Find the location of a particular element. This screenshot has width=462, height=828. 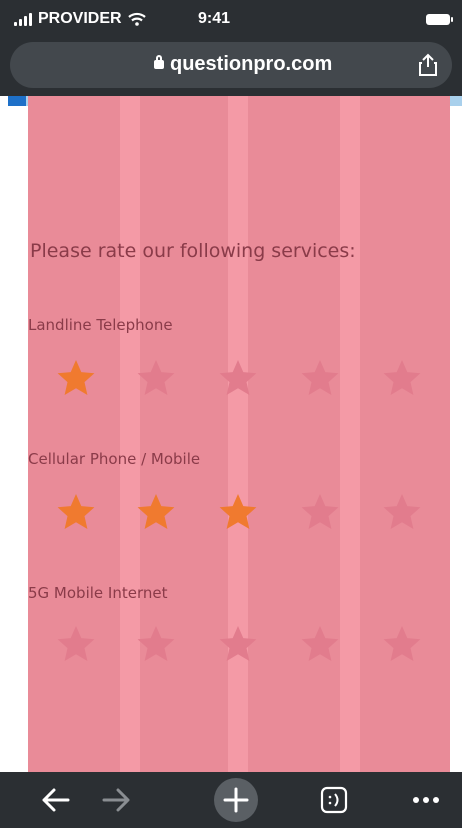

carrier-group: PROVIDER is located at coordinates (80, 19).